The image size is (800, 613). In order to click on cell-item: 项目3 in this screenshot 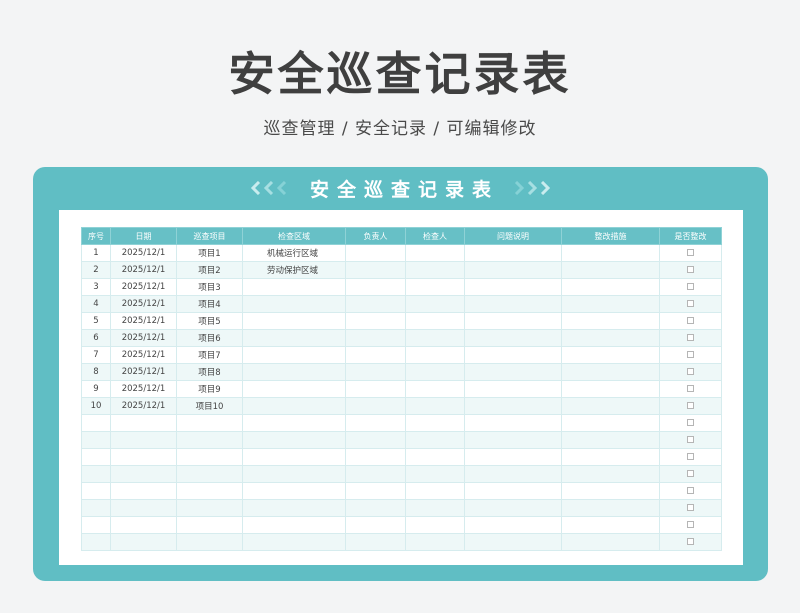, I will do `click(209, 287)`.